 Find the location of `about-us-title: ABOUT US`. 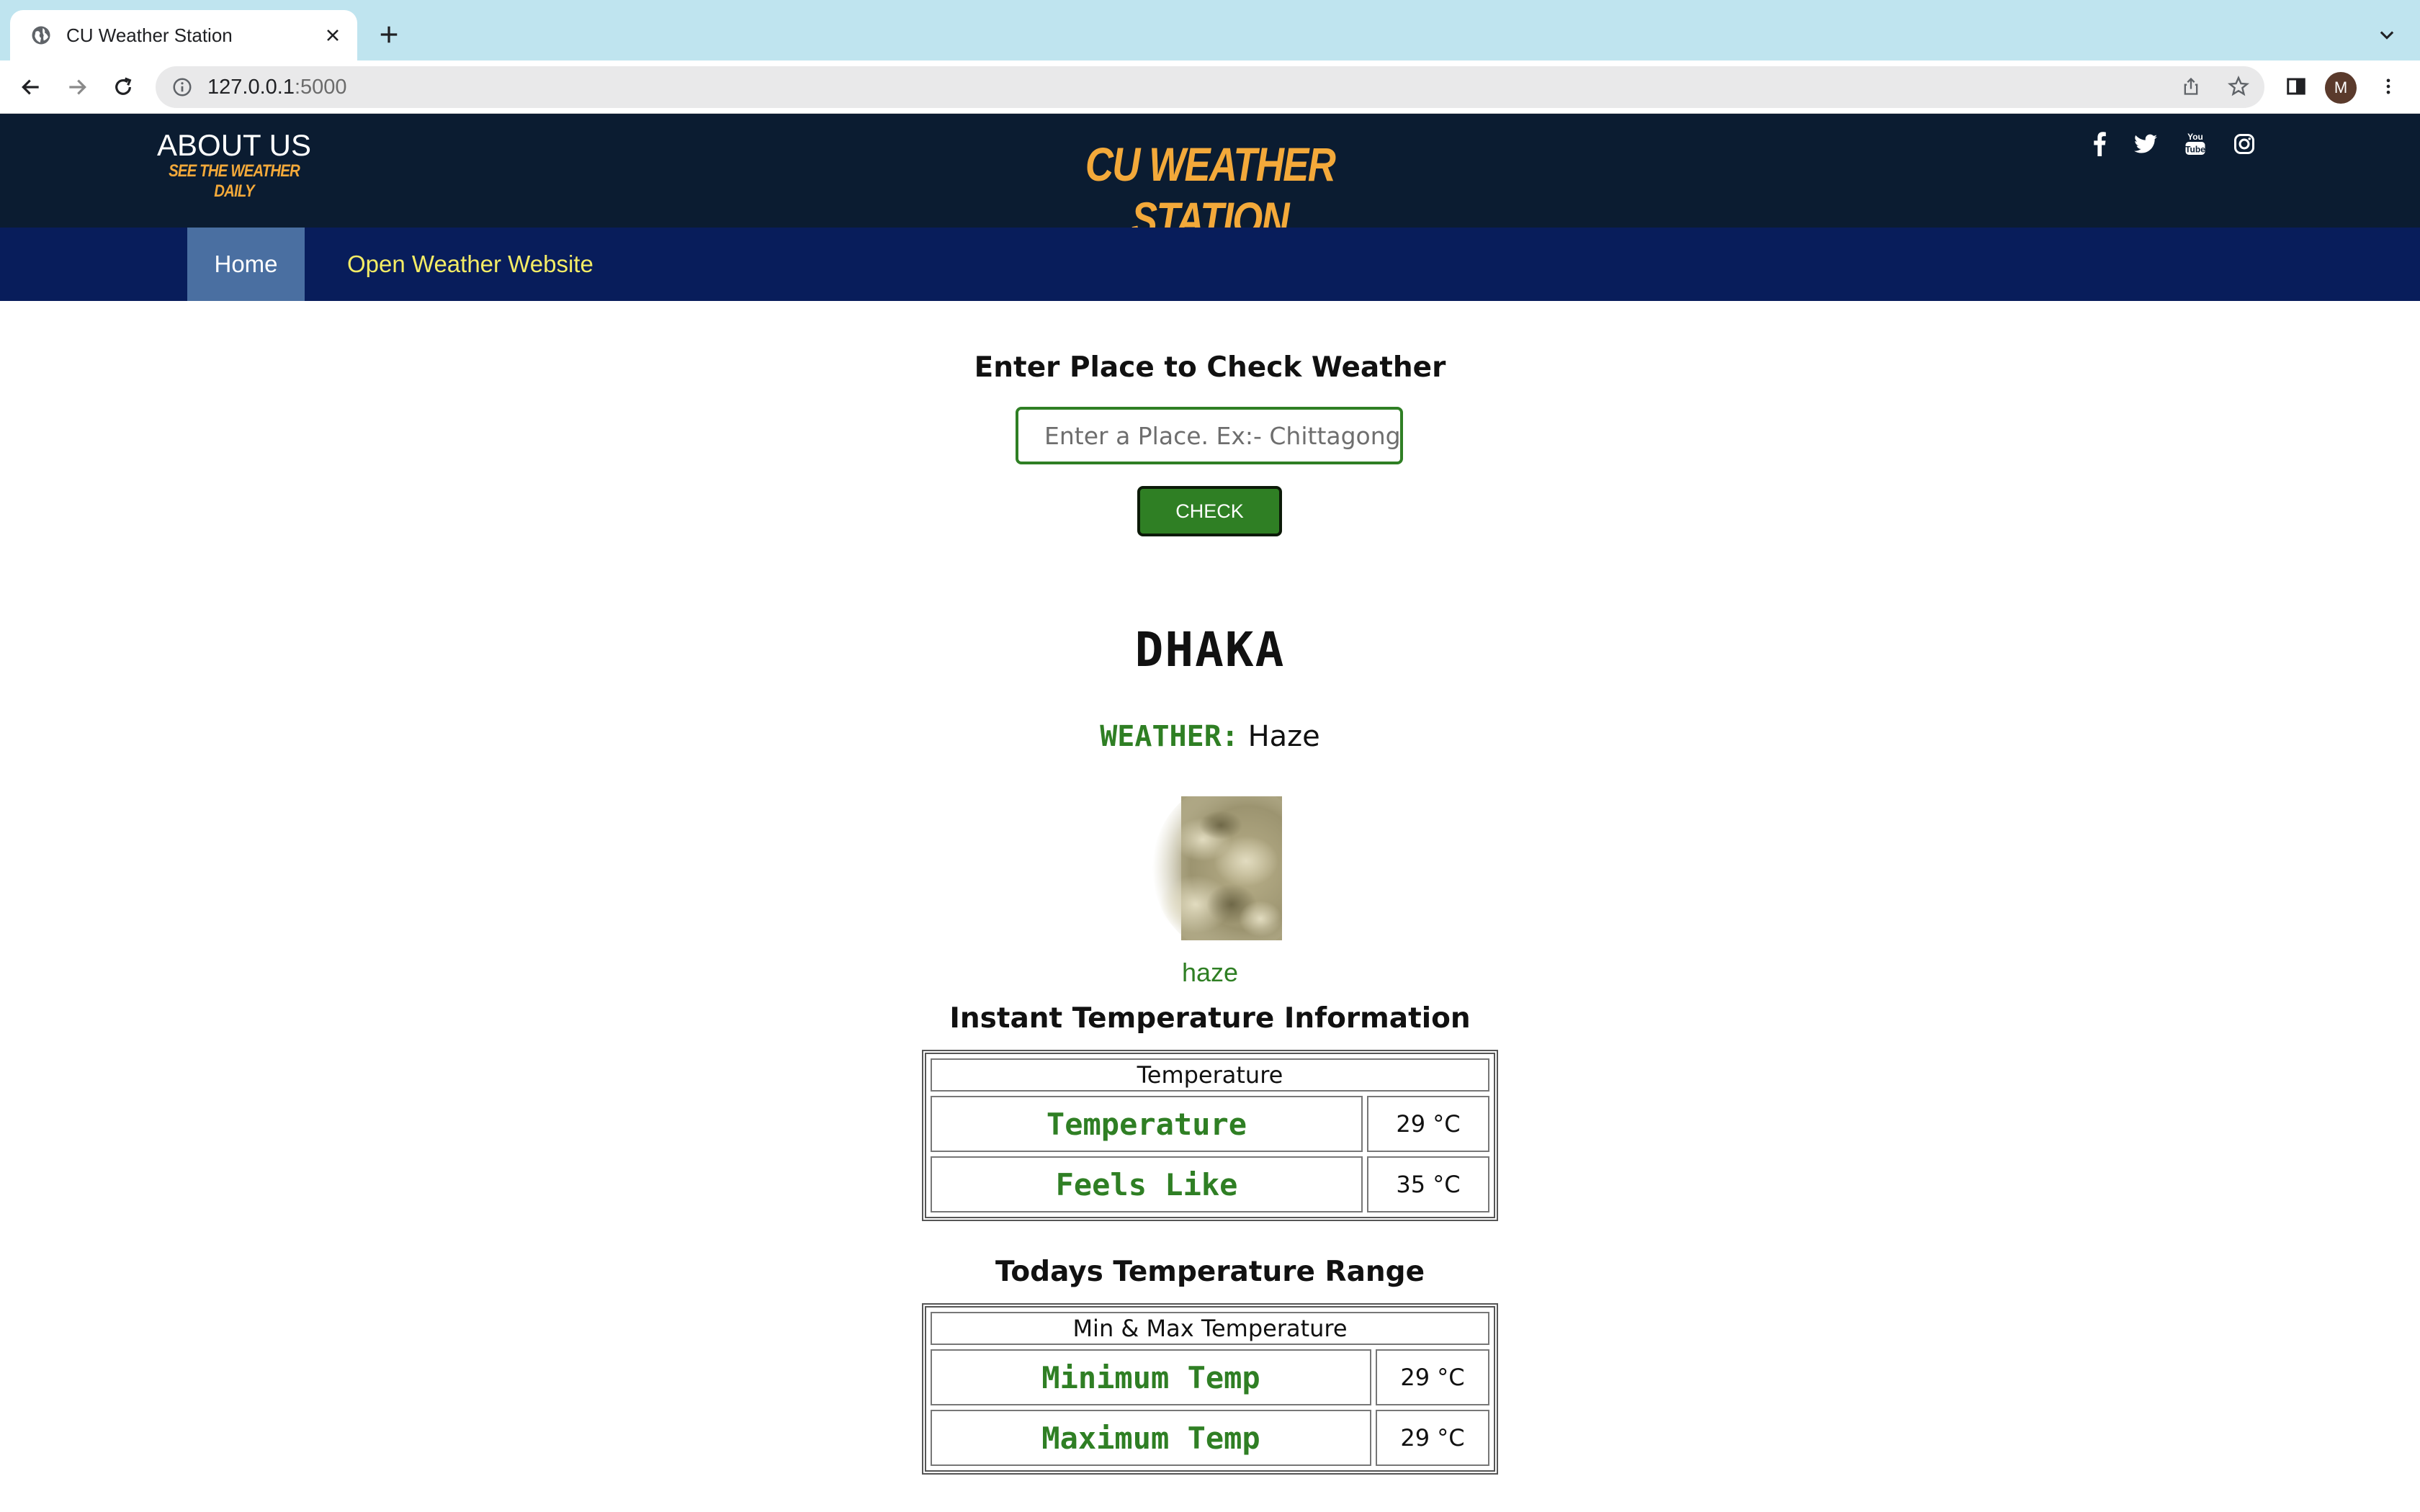

about-us-title: ABOUT US is located at coordinates (234, 145).